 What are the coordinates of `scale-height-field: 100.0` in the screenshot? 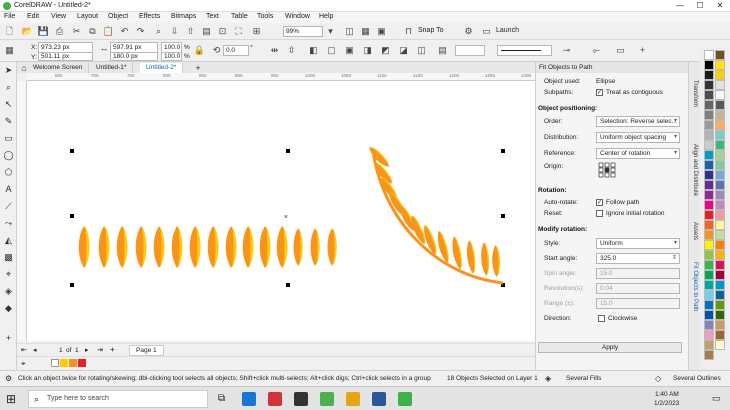 It's located at (171, 56).